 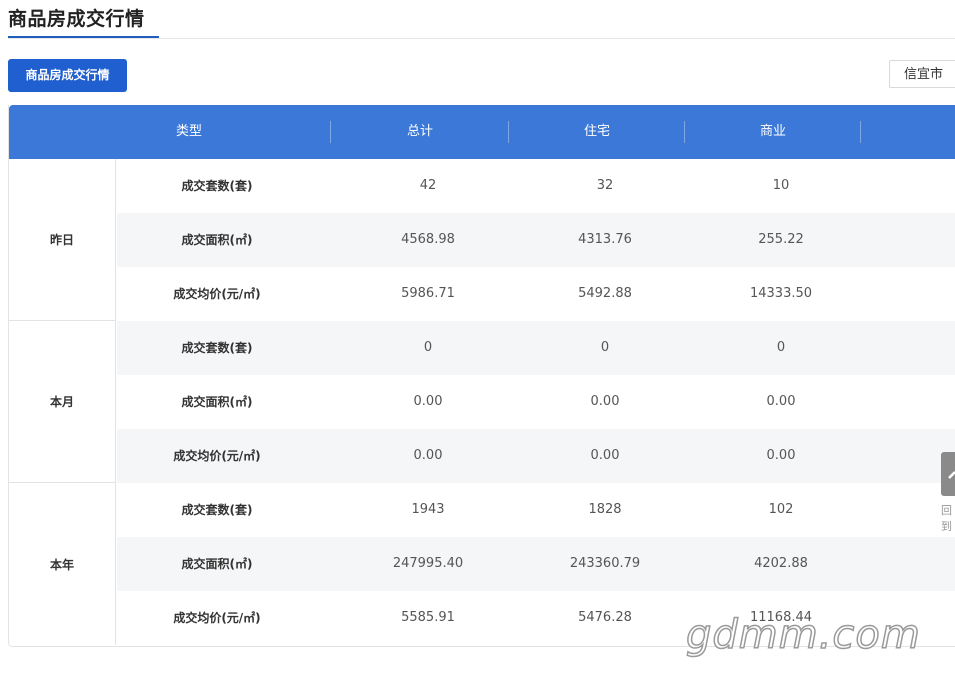 I want to click on page-title: 商品房成交行情, so click(x=76, y=19).